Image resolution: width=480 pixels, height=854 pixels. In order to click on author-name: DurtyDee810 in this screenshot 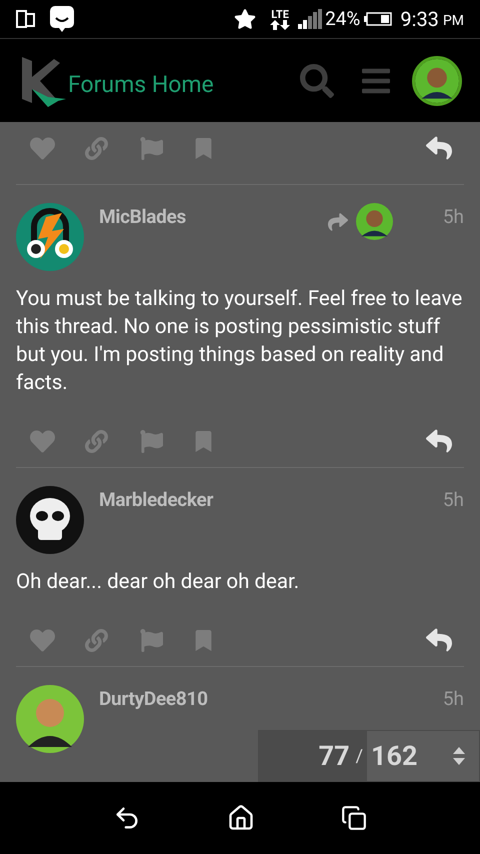, I will do `click(153, 699)`.